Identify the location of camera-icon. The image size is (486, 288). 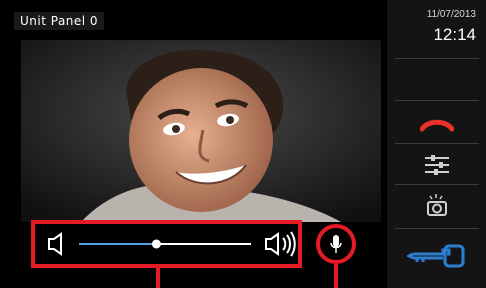
(437, 205).